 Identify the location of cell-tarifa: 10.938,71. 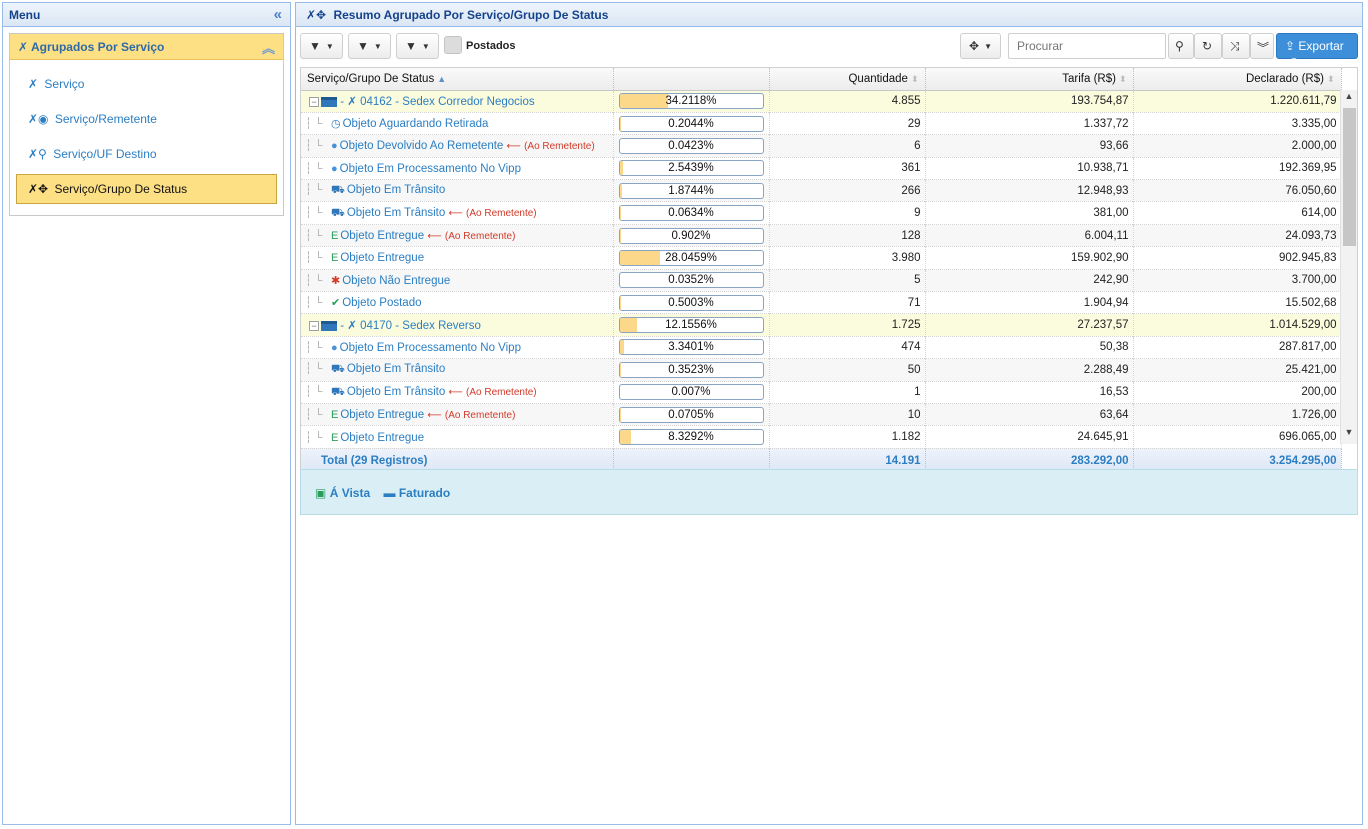
(1029, 168).